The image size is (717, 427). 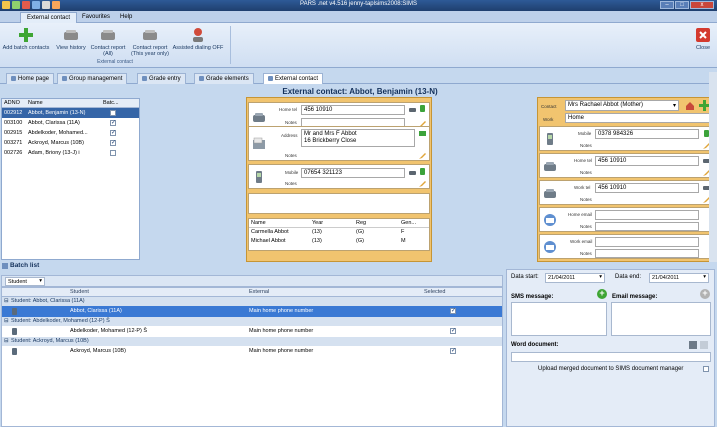 What do you see at coordinates (705, 294) in the screenshot?
I see `add-email-button: +` at bounding box center [705, 294].